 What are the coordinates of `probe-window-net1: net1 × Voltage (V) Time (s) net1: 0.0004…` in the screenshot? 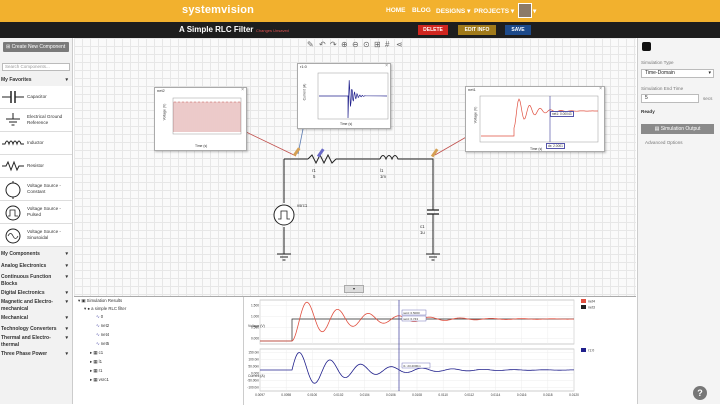 It's located at (535, 119).